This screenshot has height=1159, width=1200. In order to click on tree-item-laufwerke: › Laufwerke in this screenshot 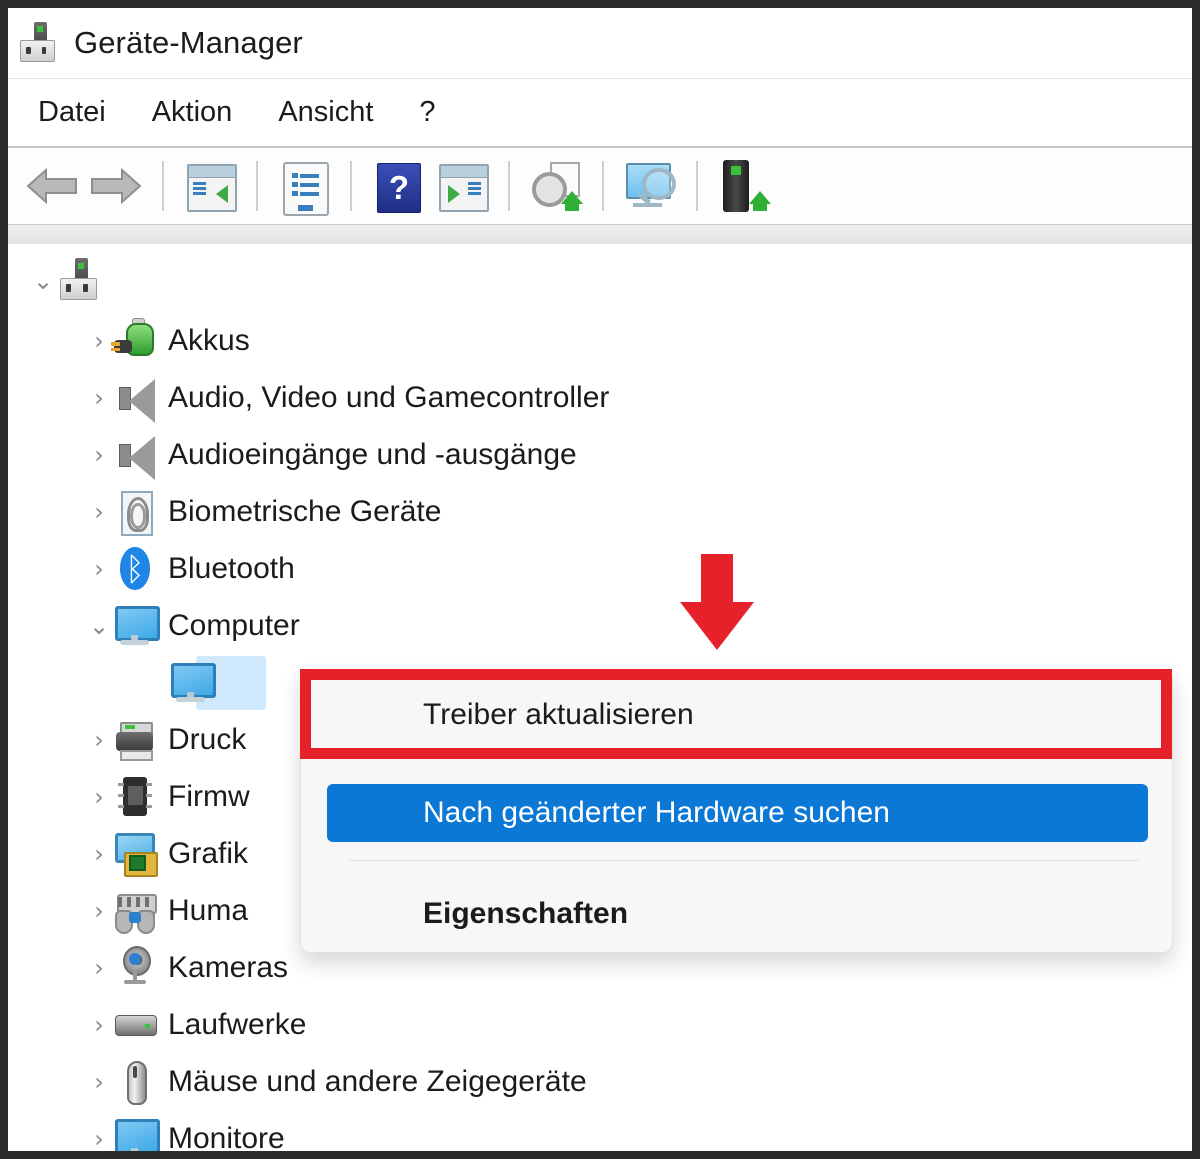, I will do `click(600, 1024)`.